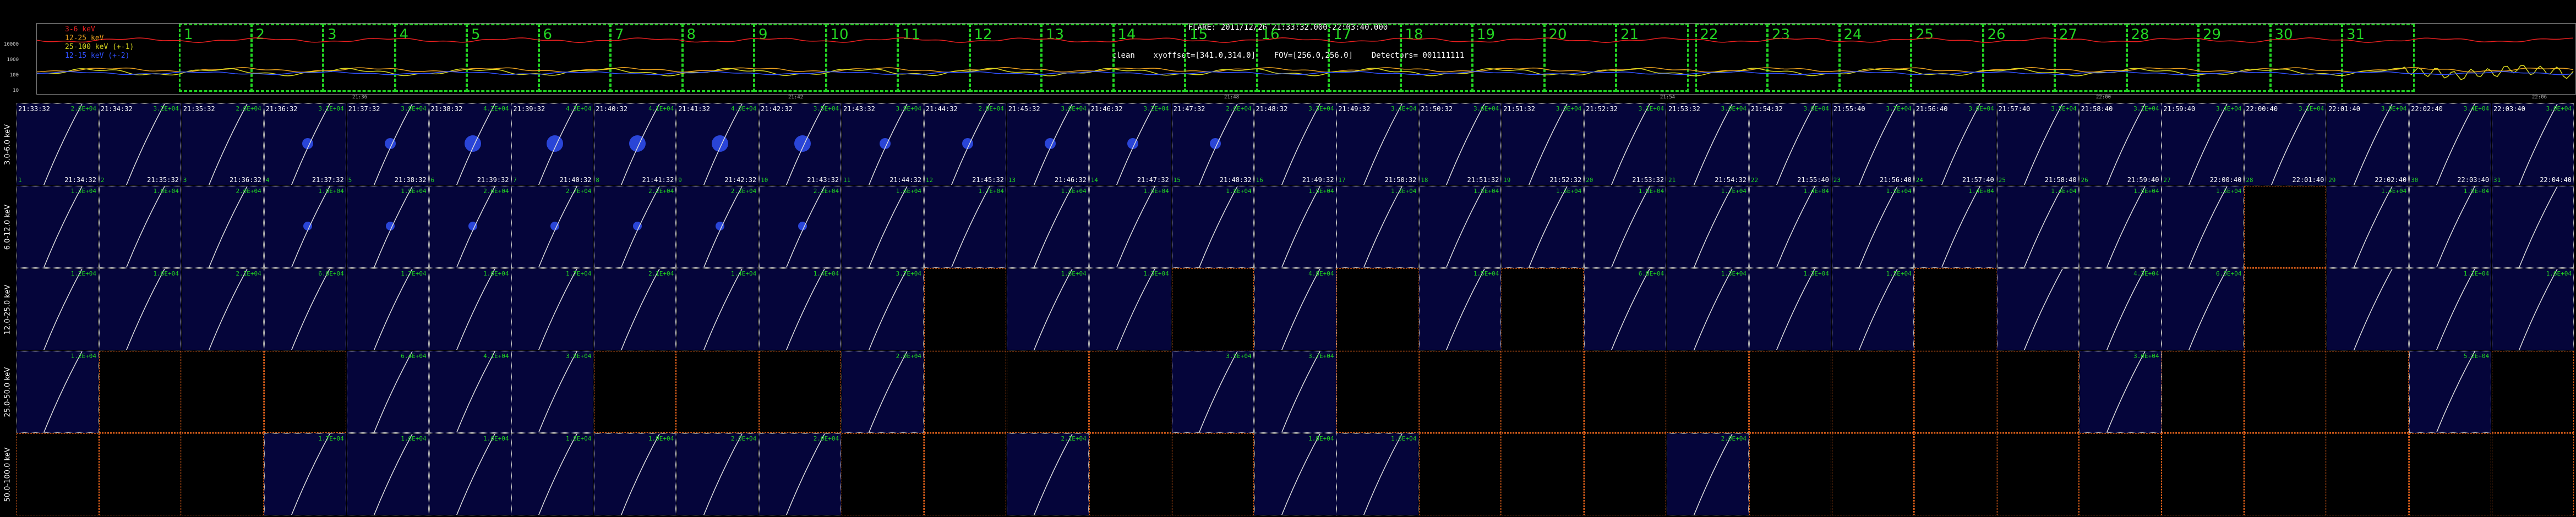  Describe the element at coordinates (1626, 309) in the screenshot. I see `image-cell: 6.8E+04` at that location.